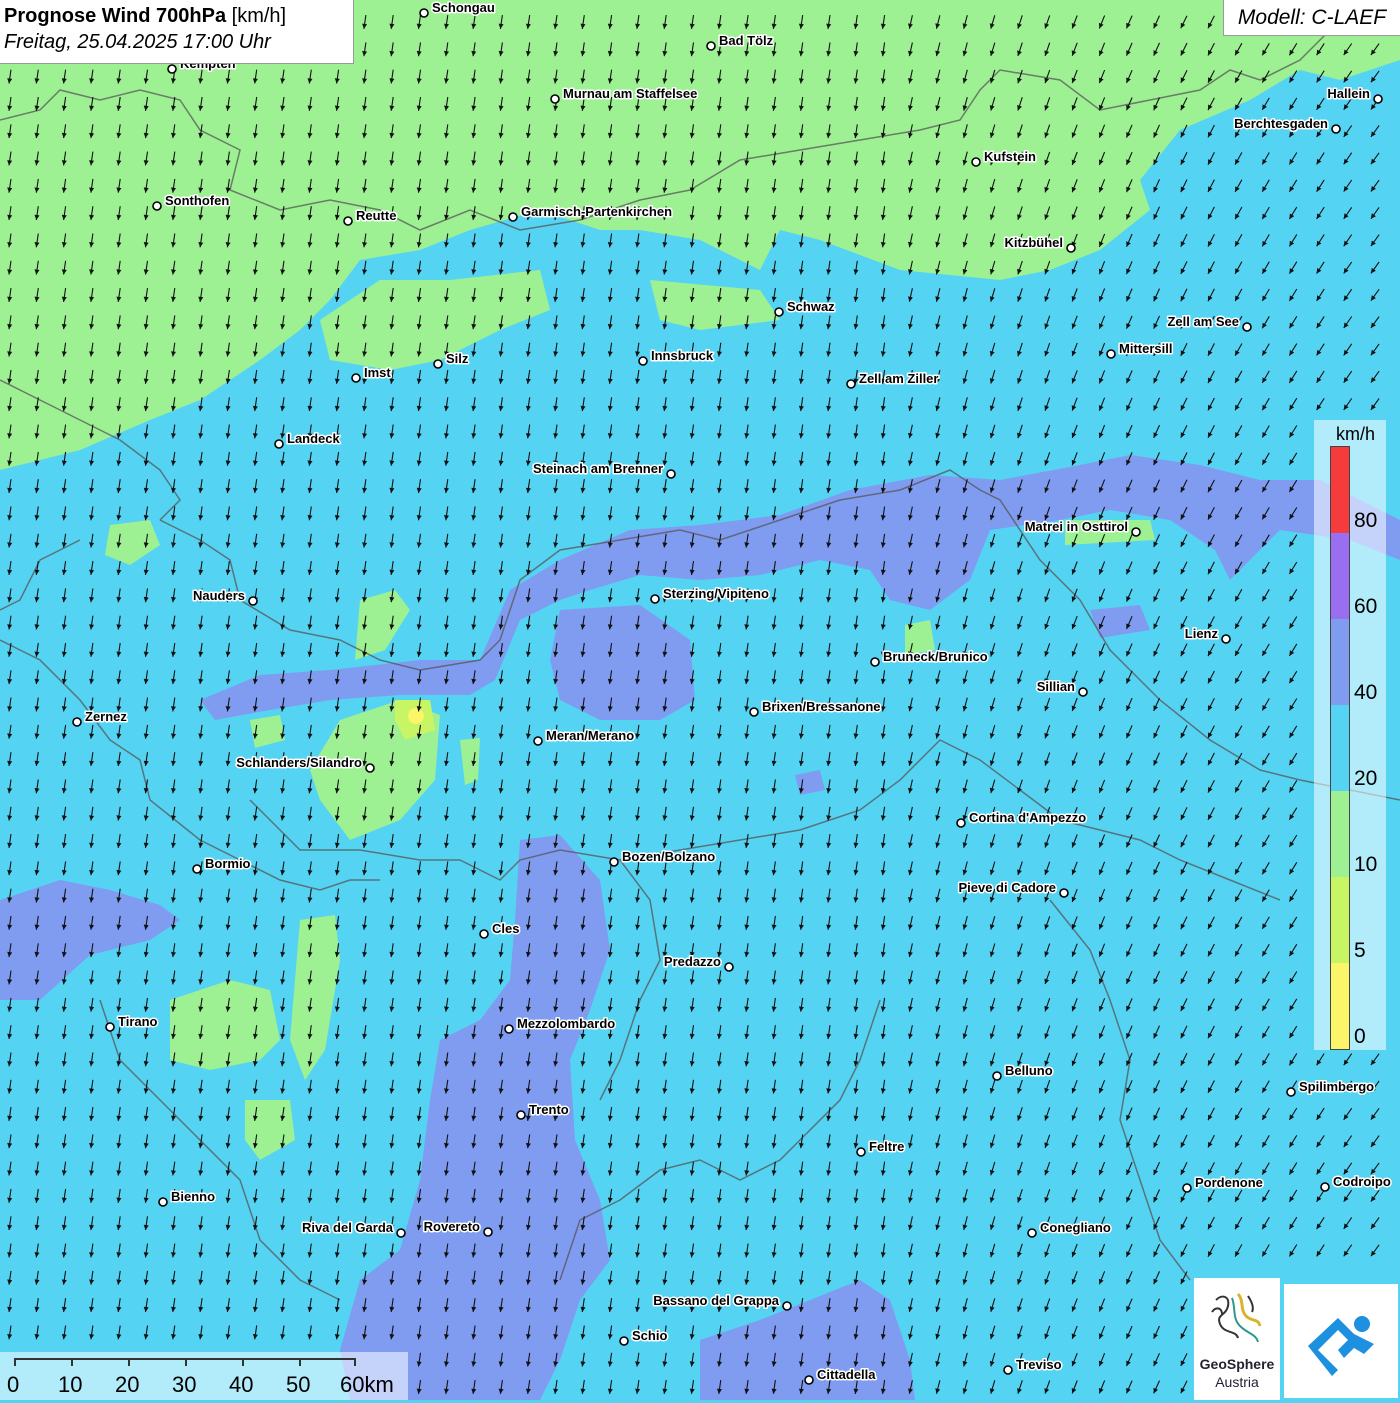  Describe the element at coordinates (1029, 1070) in the screenshot. I see `city-label: Belluno` at that location.